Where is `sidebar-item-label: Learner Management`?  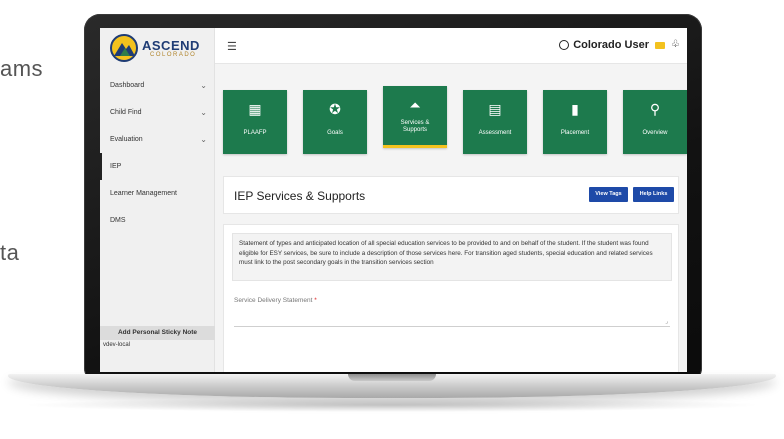
sidebar-item-label: Learner Management is located at coordinates (143, 193).